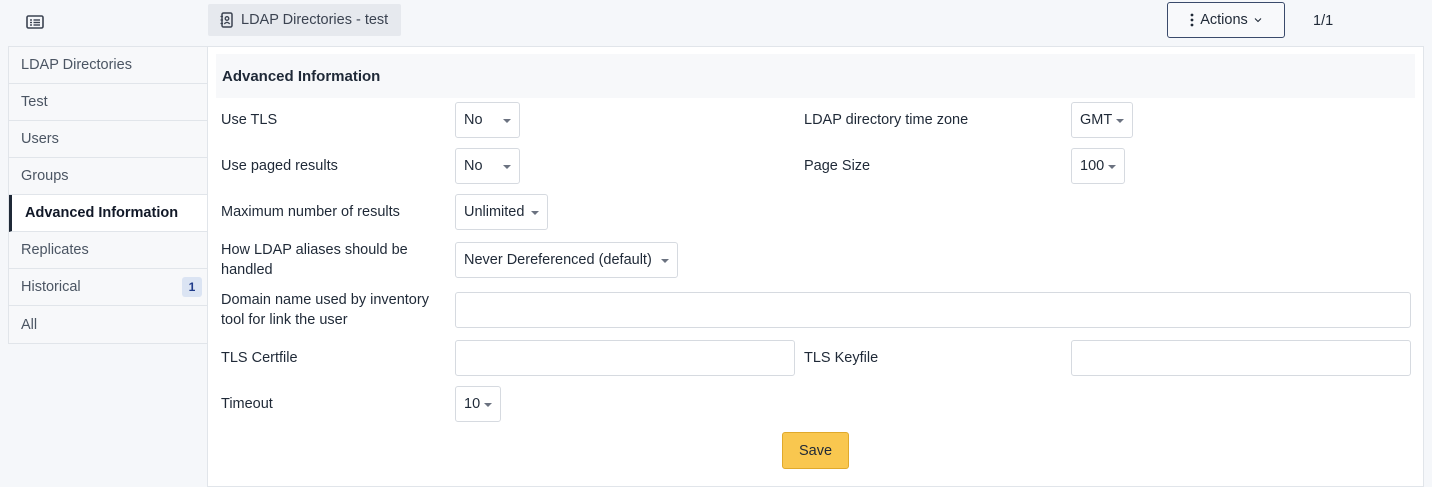 Image resolution: width=1432 pixels, height=487 pixels. What do you see at coordinates (34, 102) in the screenshot?
I see `tab-label: Test` at bounding box center [34, 102].